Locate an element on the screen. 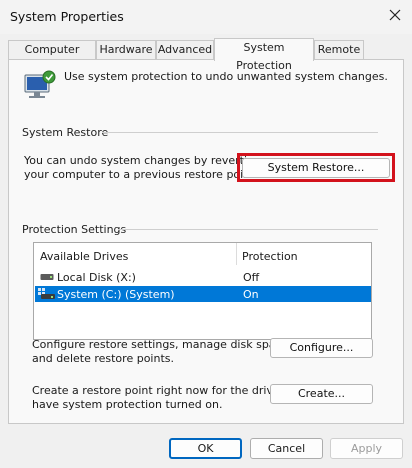 The height and width of the screenshot is (468, 412). drive-row-c: System (C:) (System) On is located at coordinates (203, 294).